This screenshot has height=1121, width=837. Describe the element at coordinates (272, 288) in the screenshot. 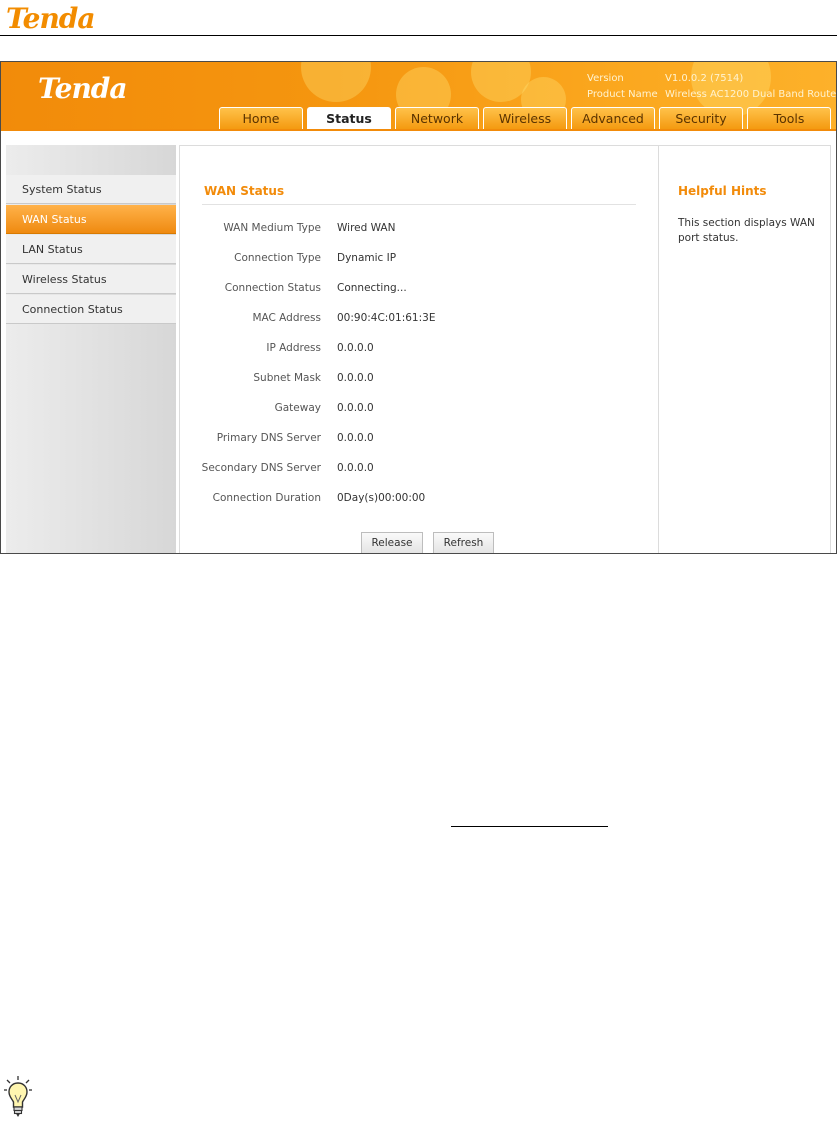

I see `connection-status-label: Connection Status` at that location.